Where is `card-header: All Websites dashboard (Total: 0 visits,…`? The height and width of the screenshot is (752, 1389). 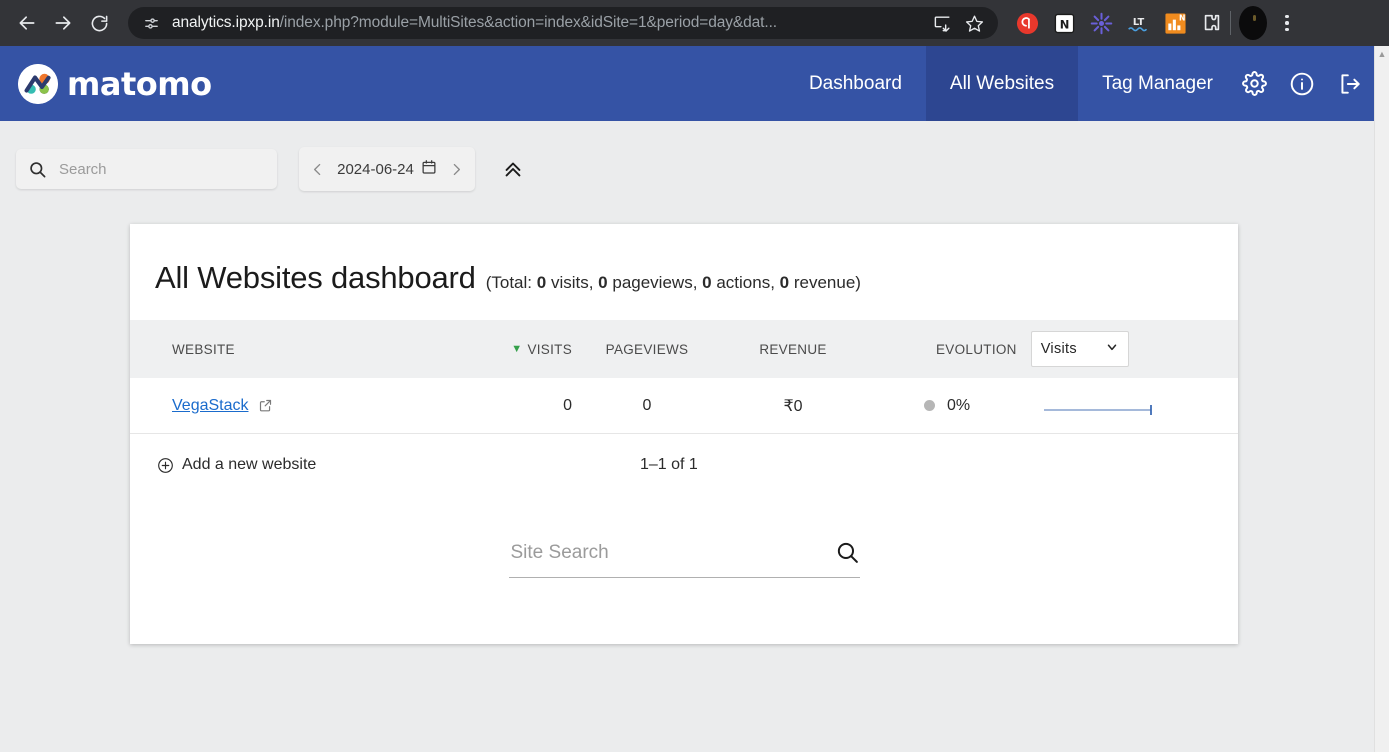
card-header: All Websites dashboard (Total: 0 visits,… is located at coordinates (684, 260).